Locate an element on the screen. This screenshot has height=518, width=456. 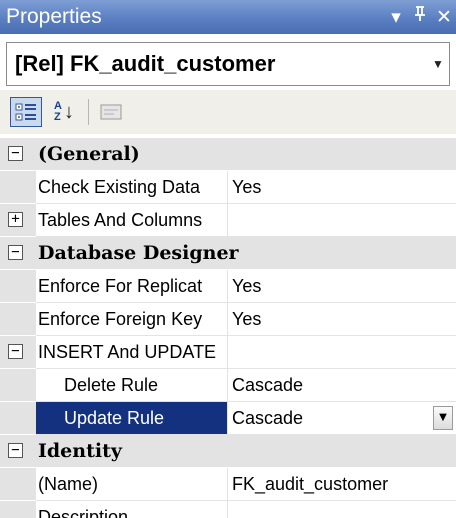
property-row-description: Description is located at coordinates (228, 509).